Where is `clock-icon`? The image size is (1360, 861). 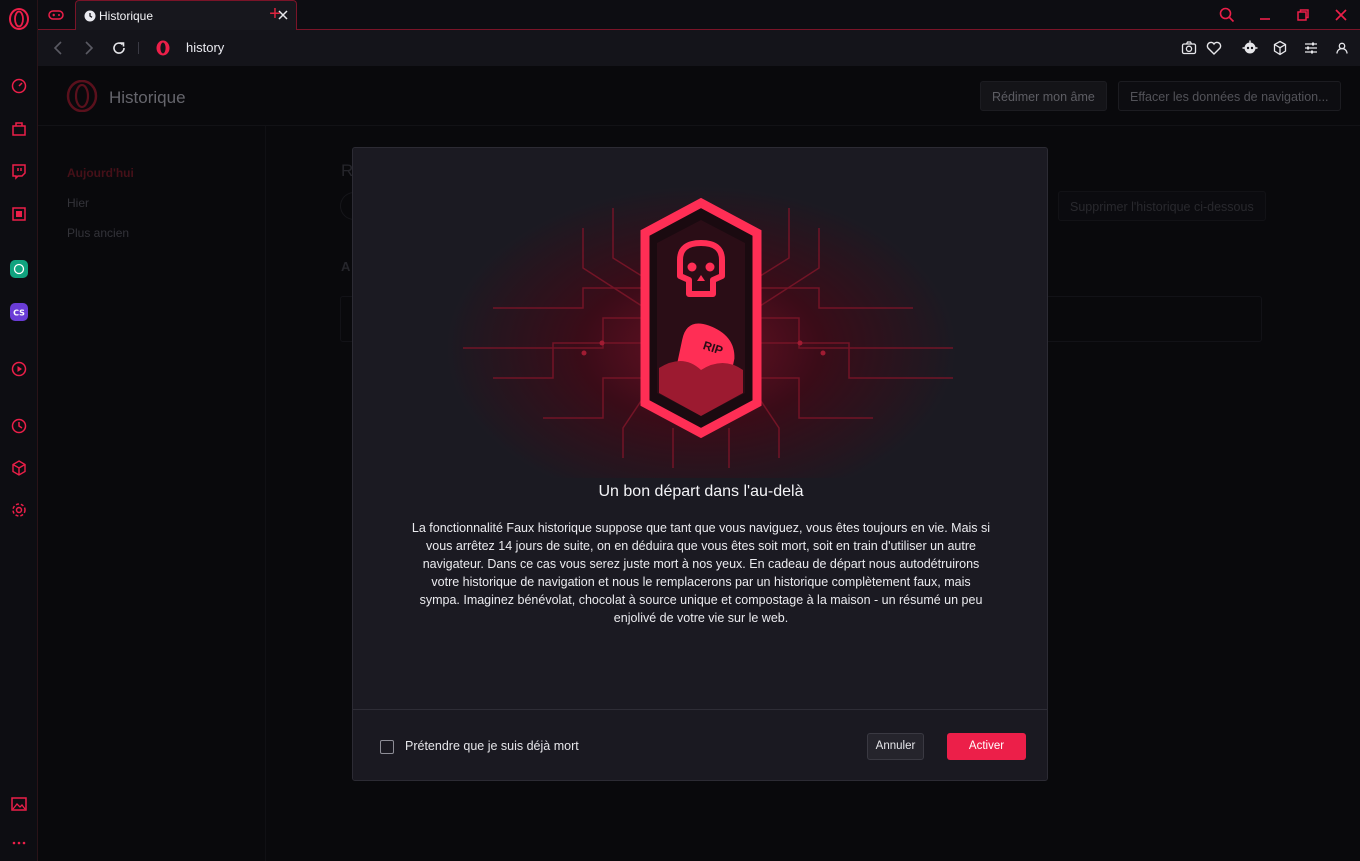 clock-icon is located at coordinates (90, 15).